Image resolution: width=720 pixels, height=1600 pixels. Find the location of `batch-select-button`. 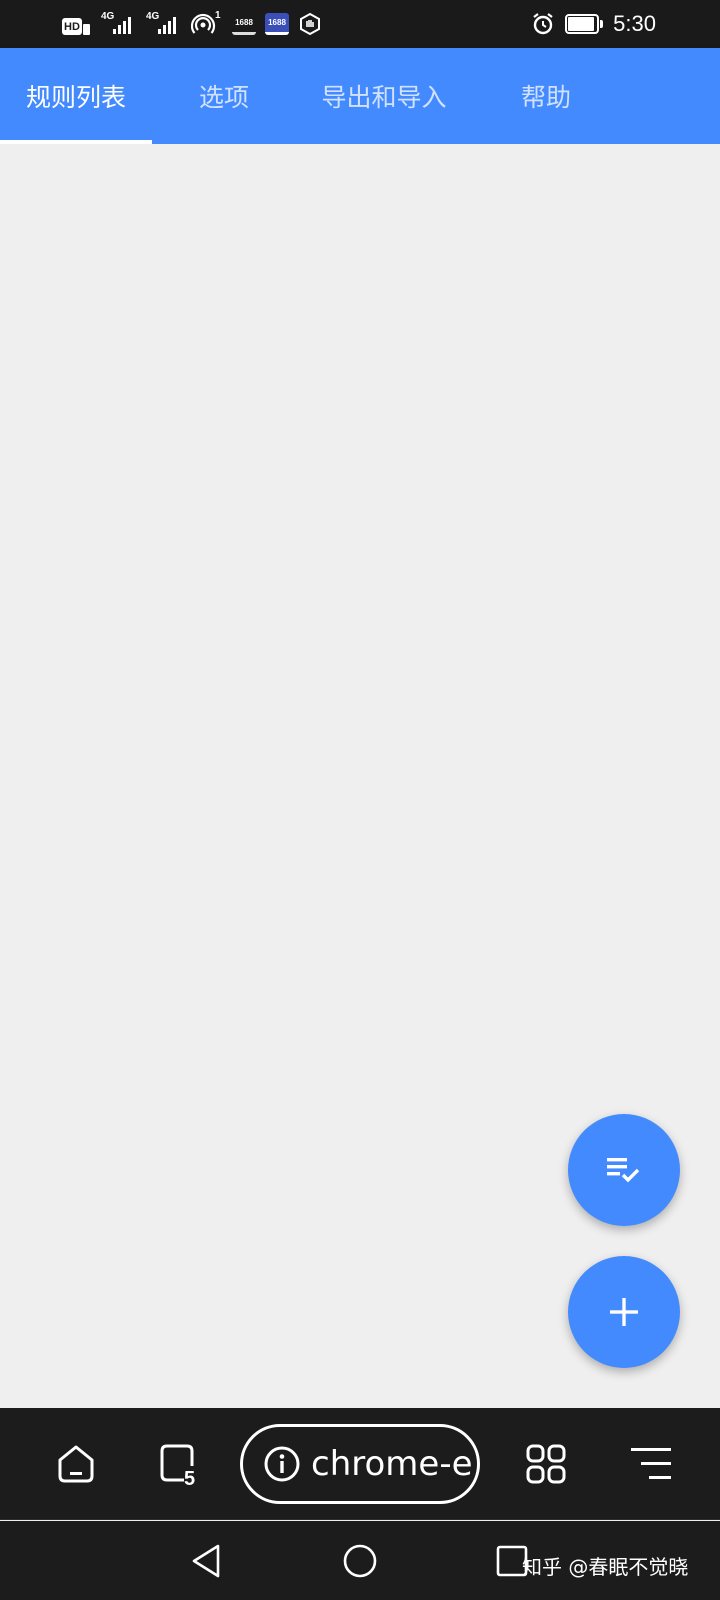

batch-select-button is located at coordinates (624, 1170).